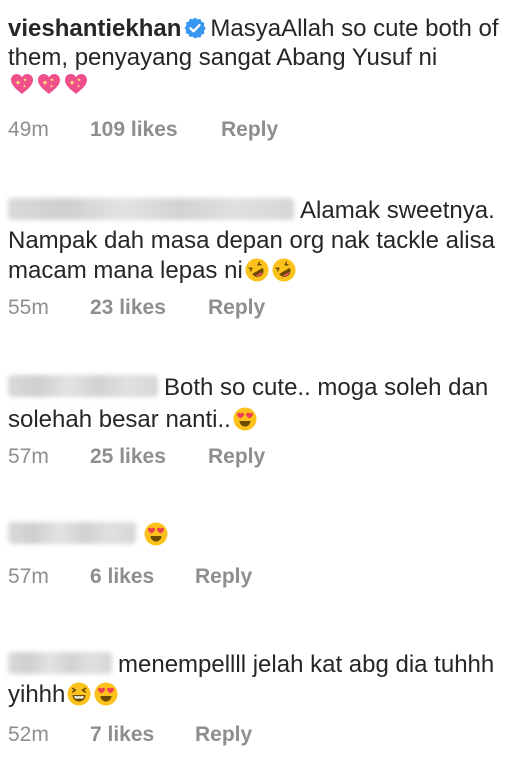 The image size is (510, 774). I want to click on comment-likes: 23 likes, so click(128, 308).